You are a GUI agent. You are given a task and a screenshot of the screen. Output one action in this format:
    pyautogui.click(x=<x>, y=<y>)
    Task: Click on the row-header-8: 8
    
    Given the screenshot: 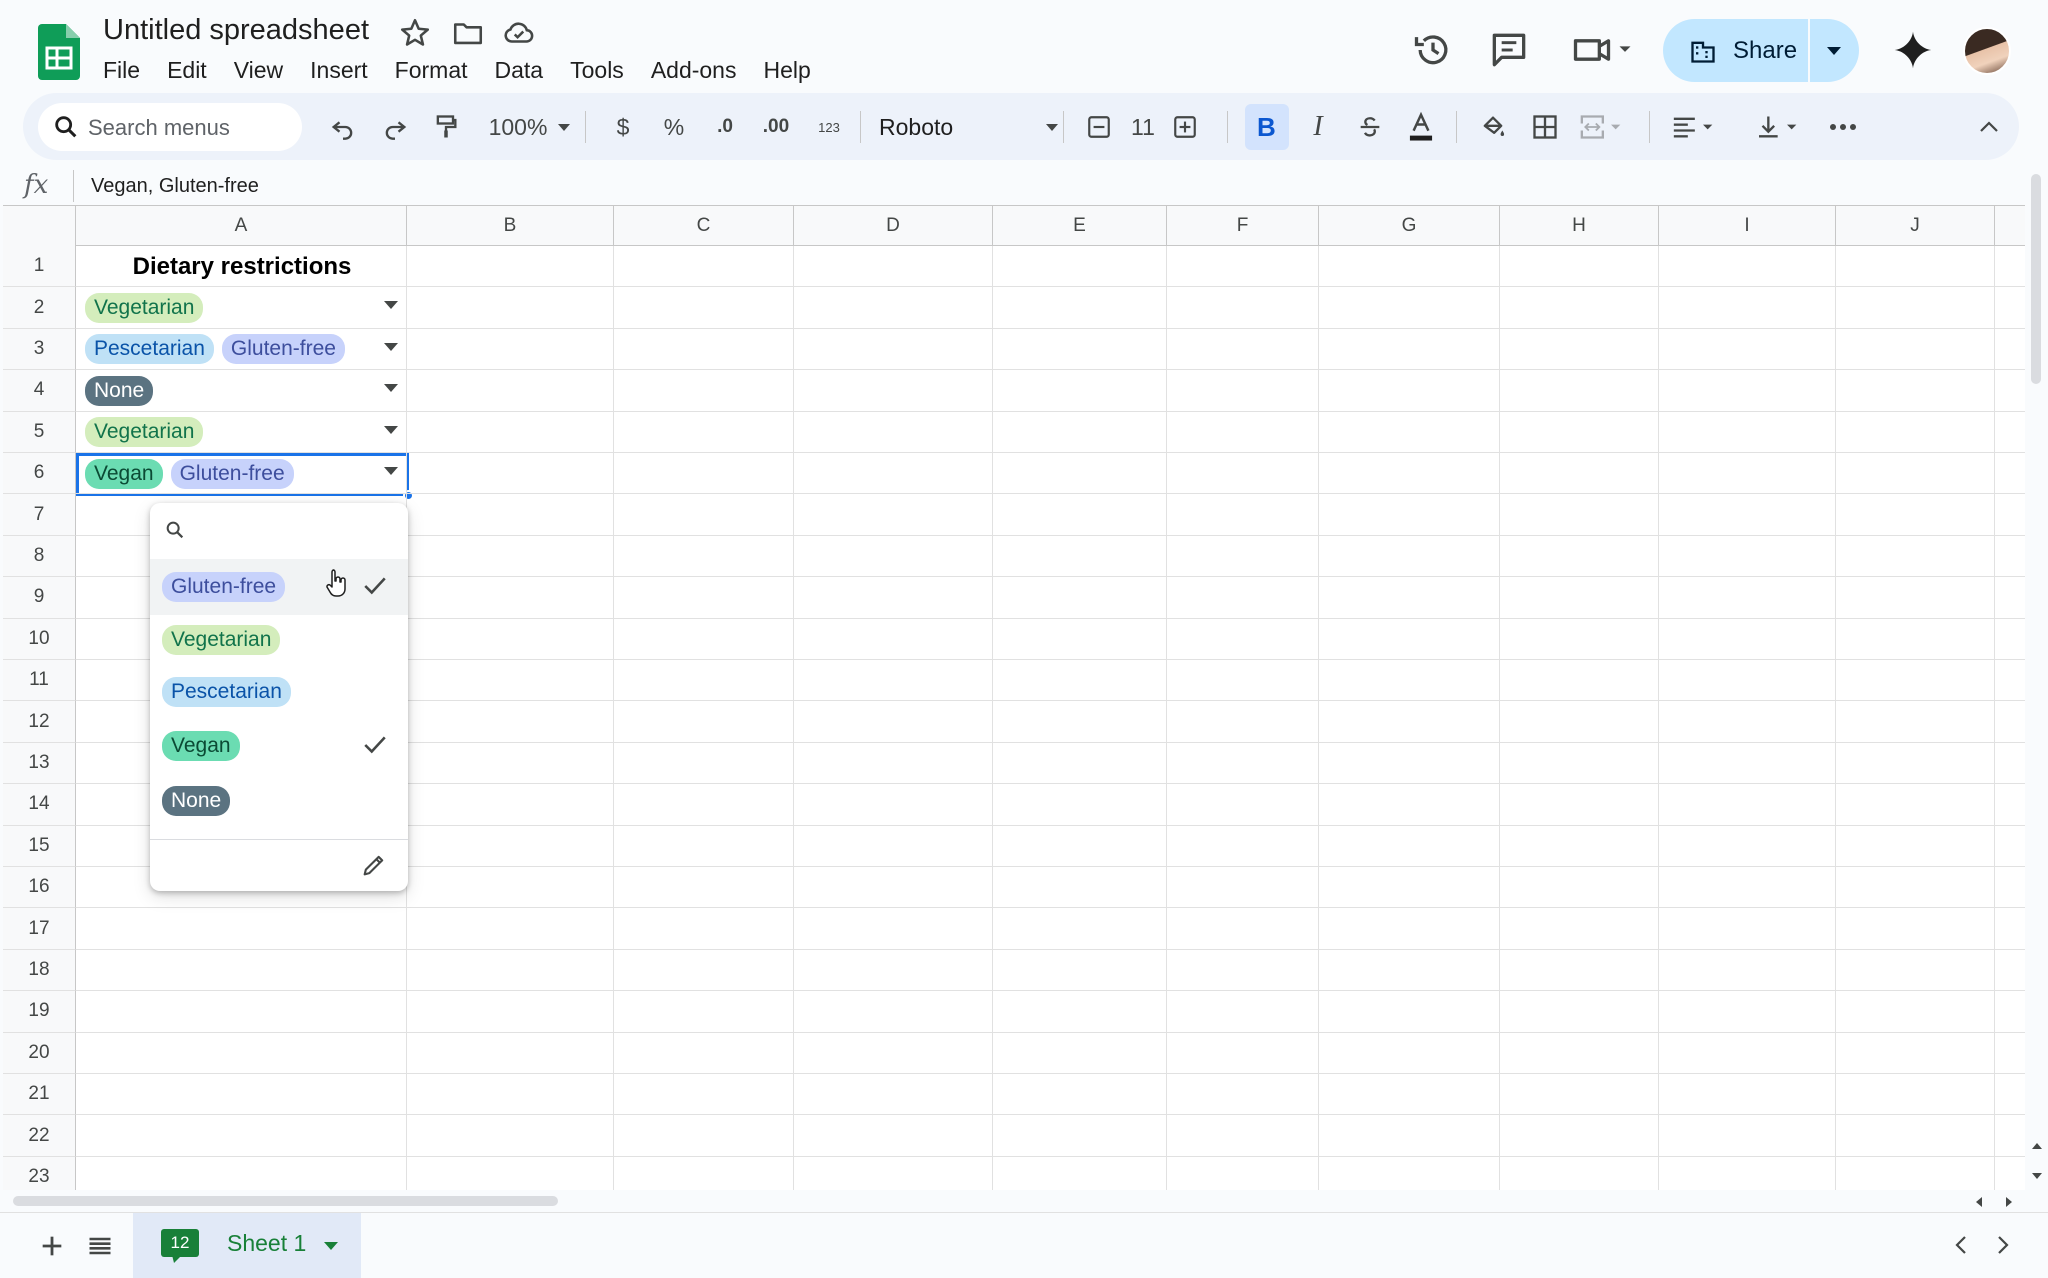 What is the action you would take?
    pyautogui.click(x=39, y=556)
    